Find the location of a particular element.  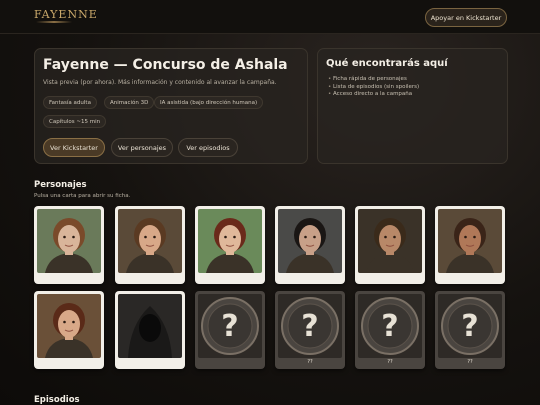

kickstarter-support-button: Apoyar en Kickstarter is located at coordinates (466, 17).